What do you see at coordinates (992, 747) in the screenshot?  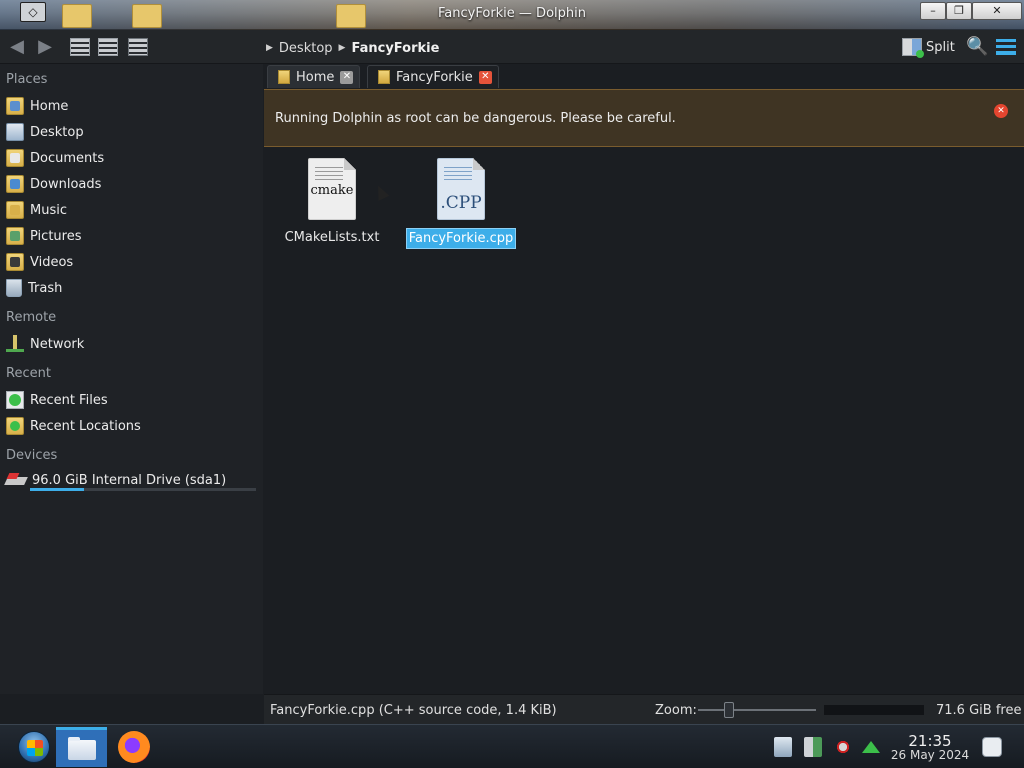 I see `show-desktop-icon` at bounding box center [992, 747].